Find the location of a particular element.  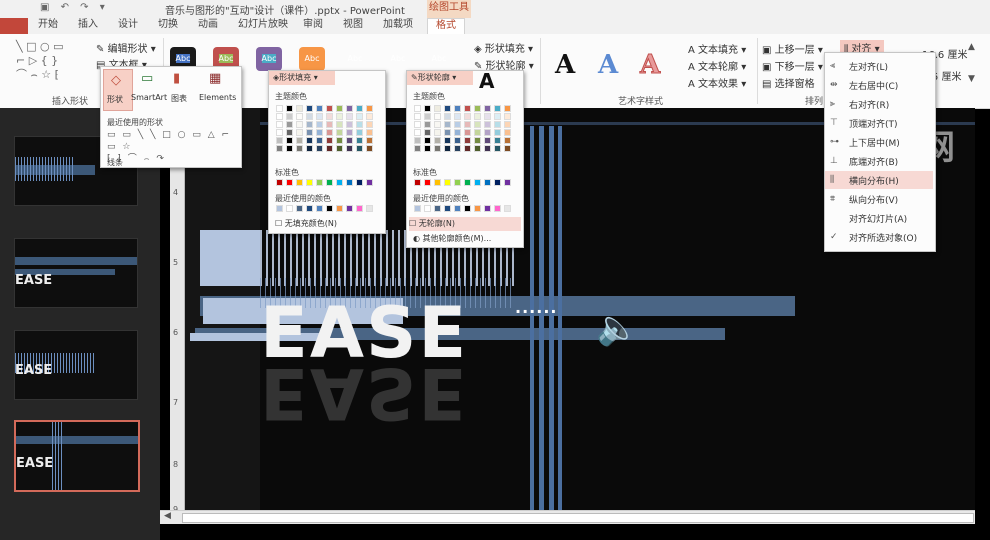

align-menu-item: ⊶ 上下居中(M) is located at coordinates (879, 142).